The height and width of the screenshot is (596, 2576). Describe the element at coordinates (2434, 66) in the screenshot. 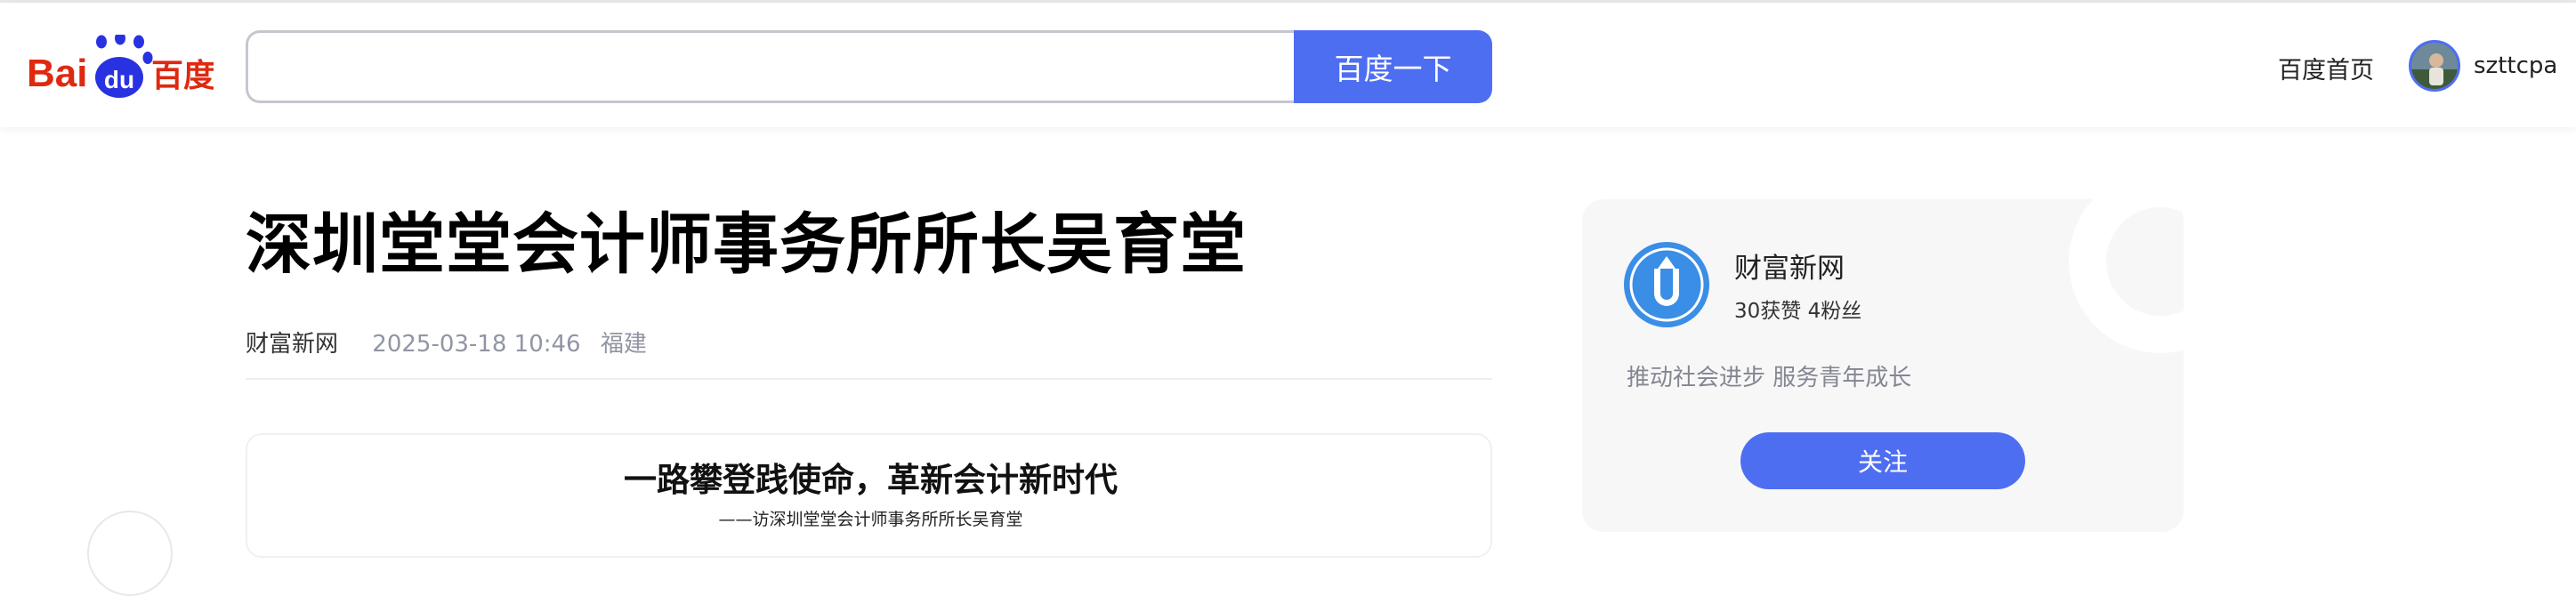

I see `user-avatar-icon` at that location.